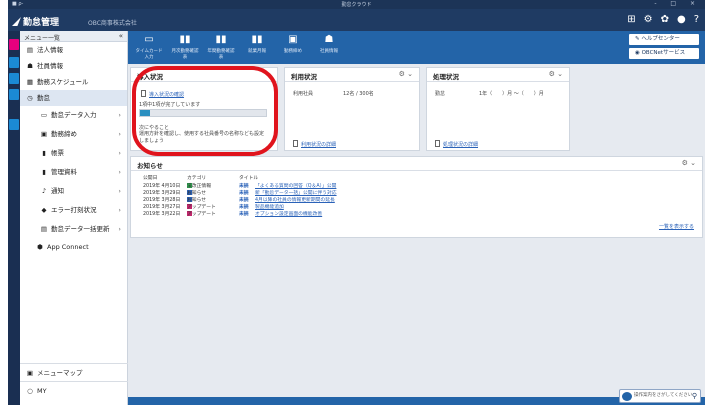  I want to click on card-icon: ▭, so click(149, 39).